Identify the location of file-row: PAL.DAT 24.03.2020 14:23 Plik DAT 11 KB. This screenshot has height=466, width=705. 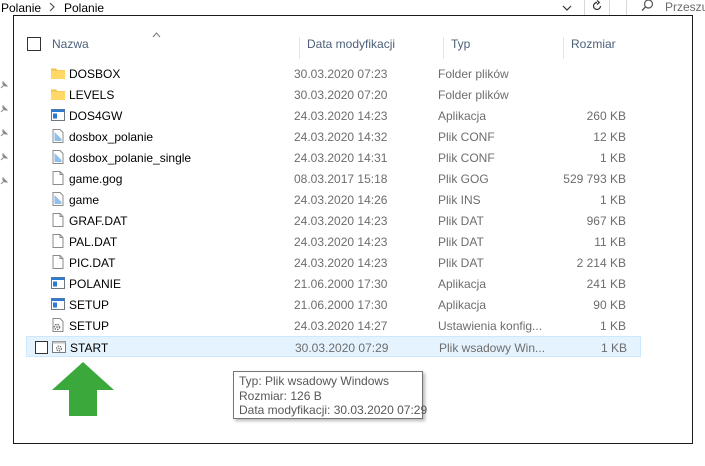
(333, 241).